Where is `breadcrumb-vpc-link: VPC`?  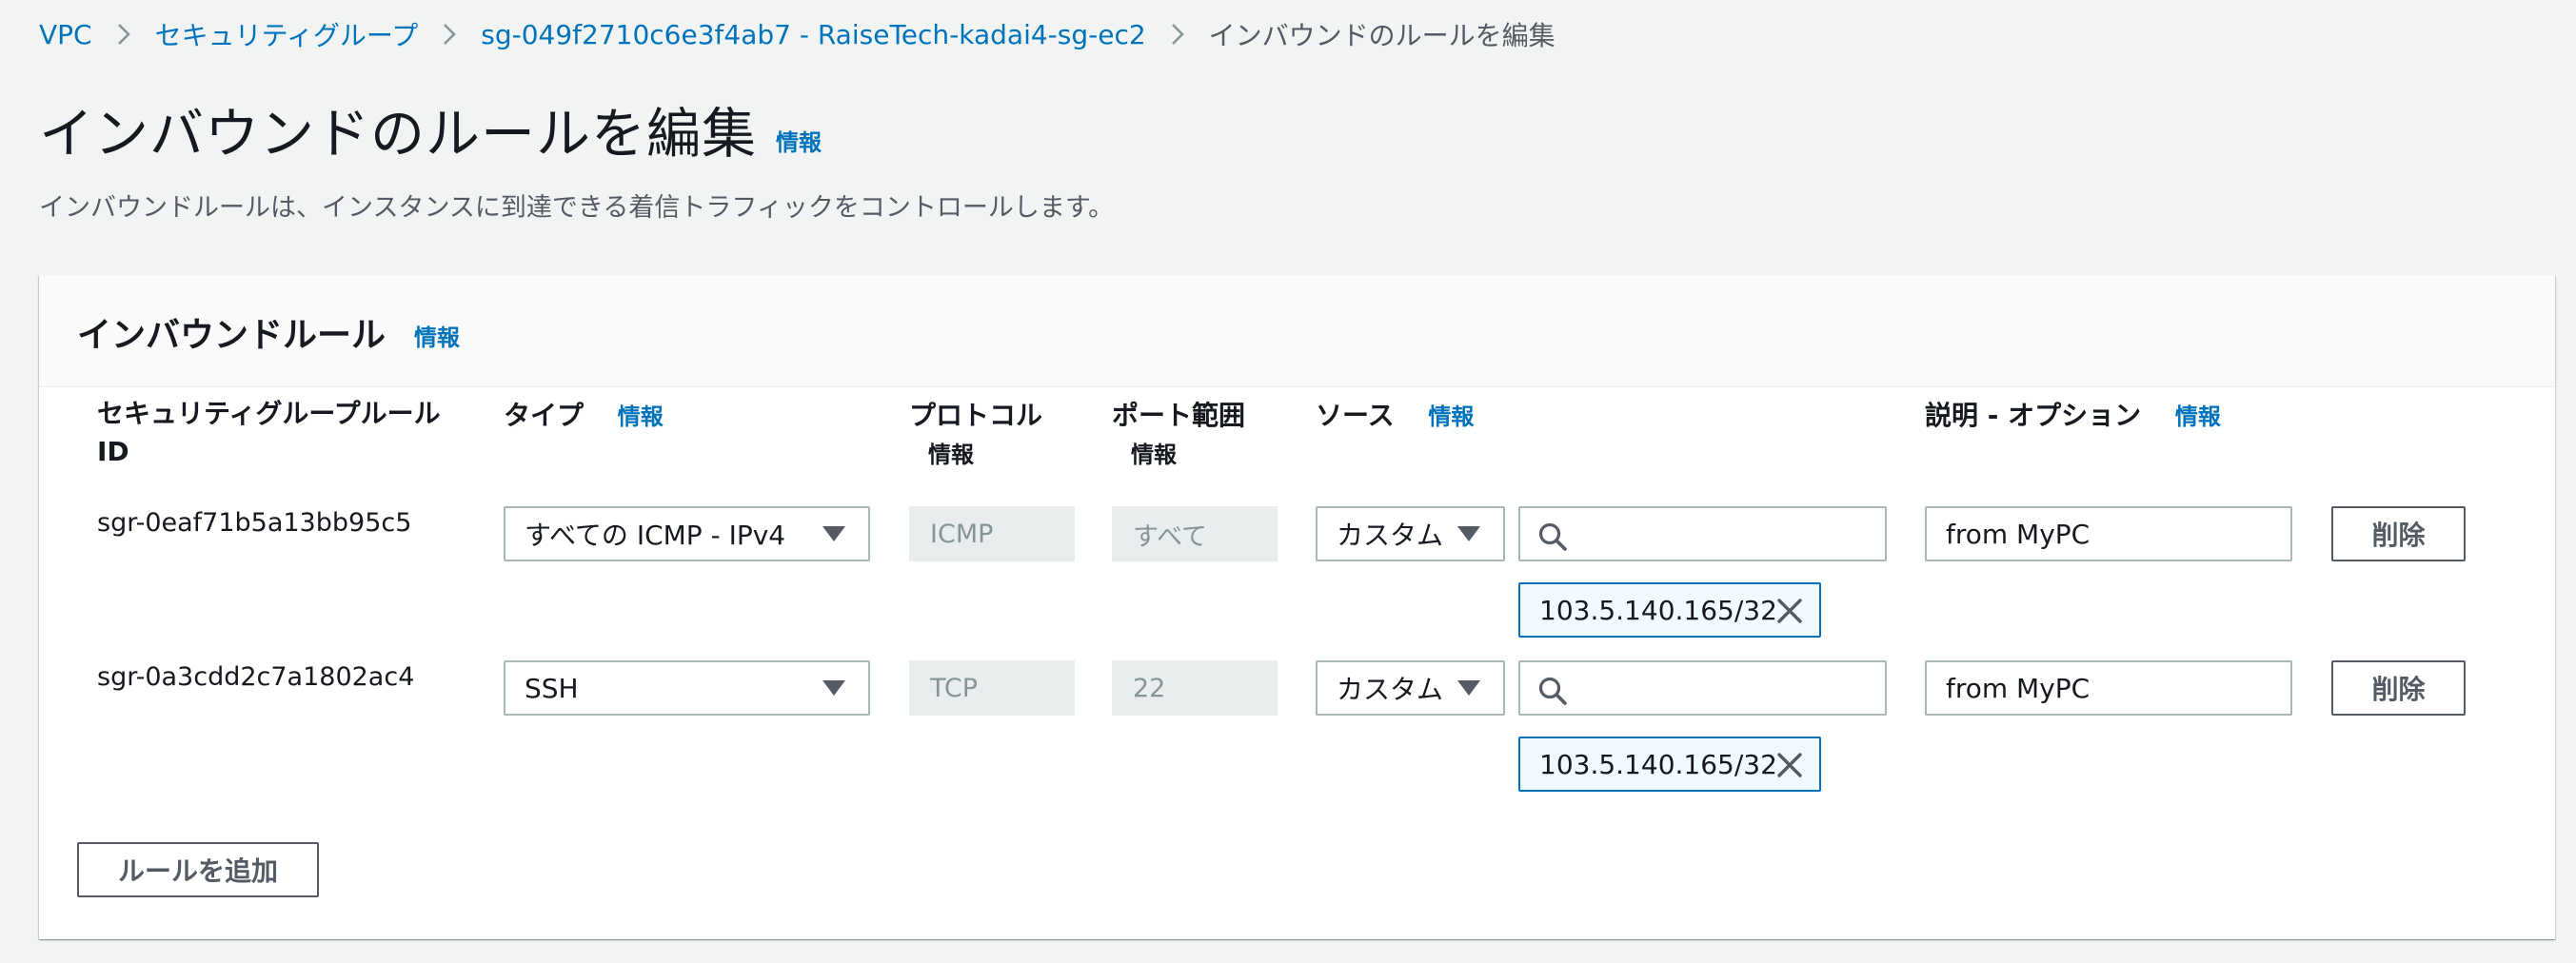
breadcrumb-vpc-link: VPC is located at coordinates (65, 34).